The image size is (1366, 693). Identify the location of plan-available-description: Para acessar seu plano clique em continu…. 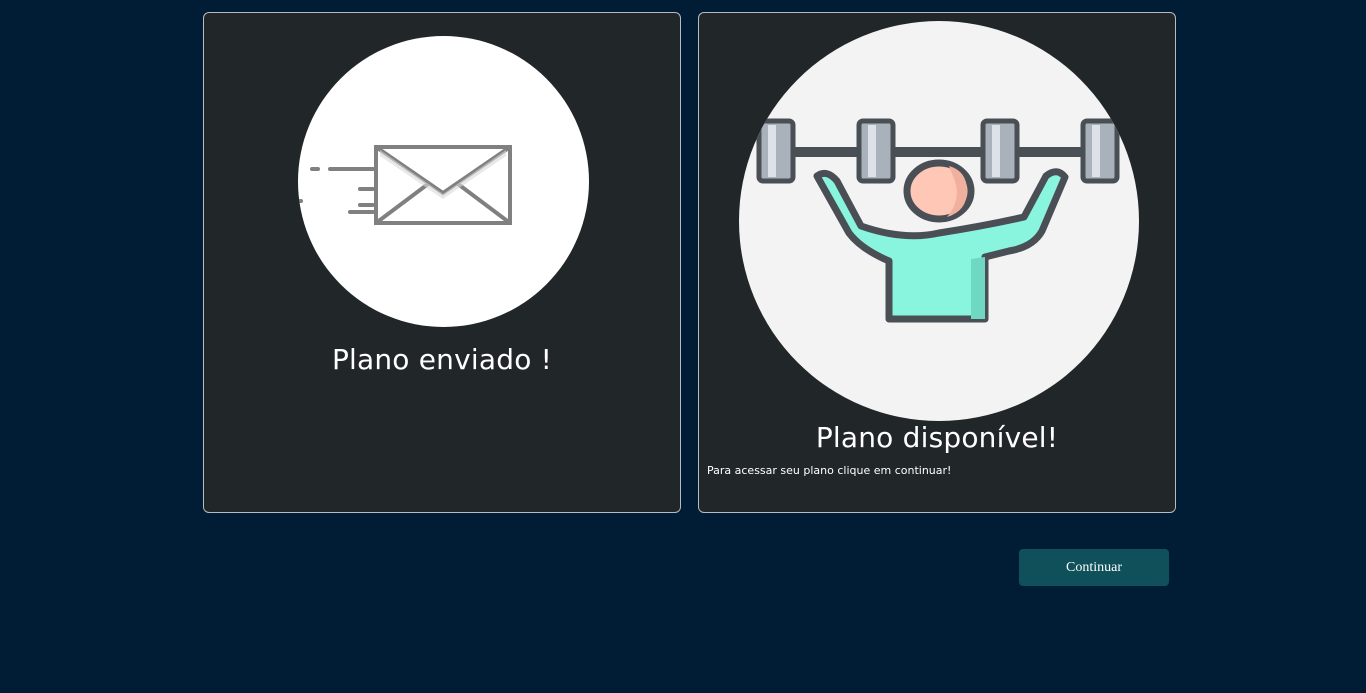
(829, 470).